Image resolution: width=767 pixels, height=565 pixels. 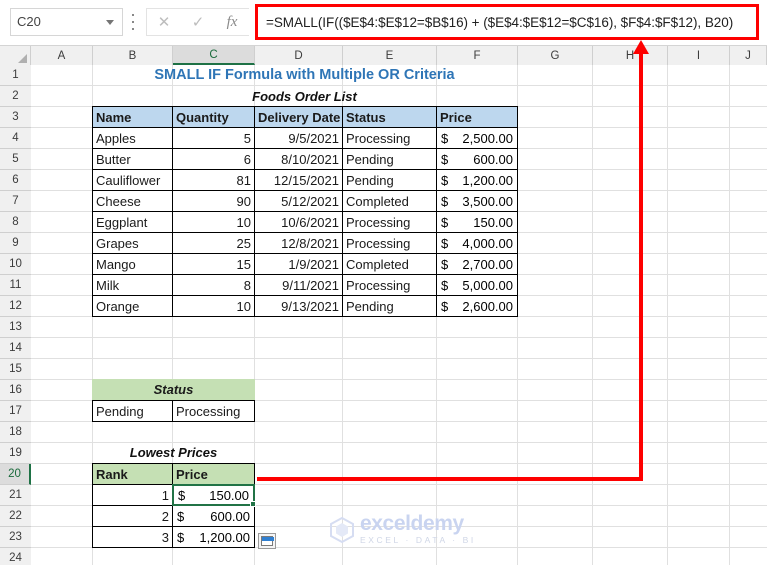 What do you see at coordinates (66, 22) in the screenshot?
I see `name-box: C20` at bounding box center [66, 22].